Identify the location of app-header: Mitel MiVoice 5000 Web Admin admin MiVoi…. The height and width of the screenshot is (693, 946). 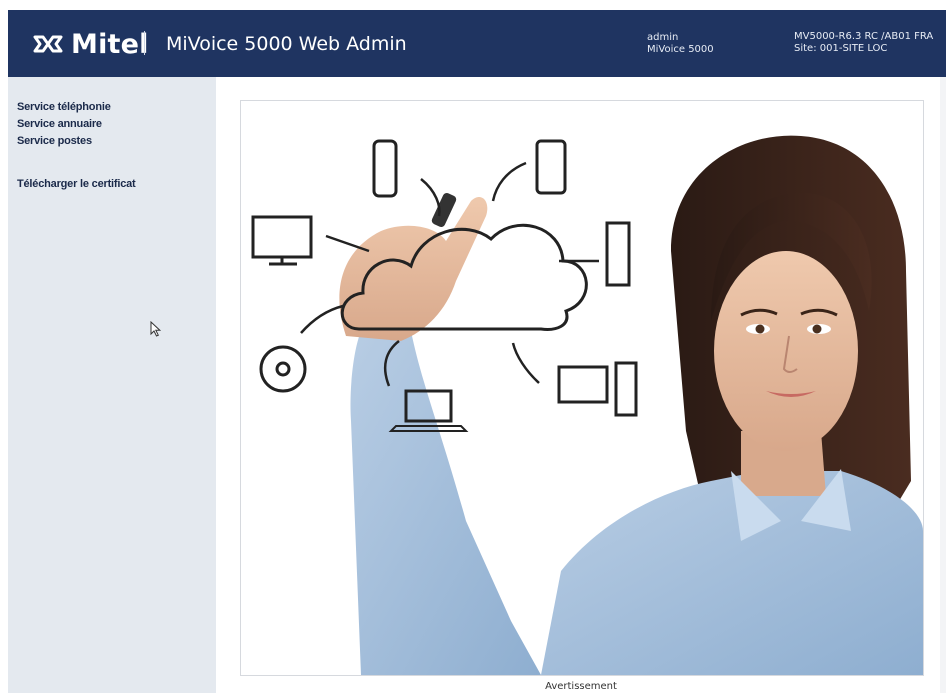
(477, 43).